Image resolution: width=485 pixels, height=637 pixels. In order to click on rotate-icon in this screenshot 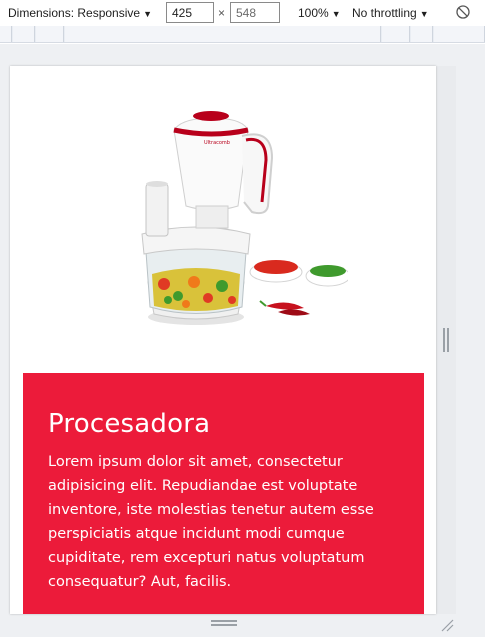, I will do `click(463, 12)`.